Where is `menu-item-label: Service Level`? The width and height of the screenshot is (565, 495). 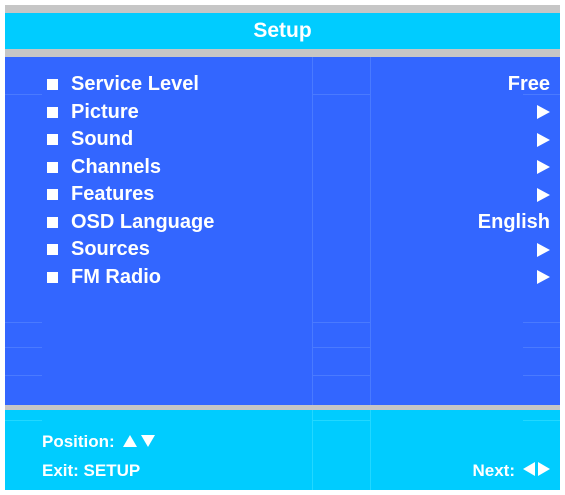 menu-item-label: Service Level is located at coordinates (135, 84).